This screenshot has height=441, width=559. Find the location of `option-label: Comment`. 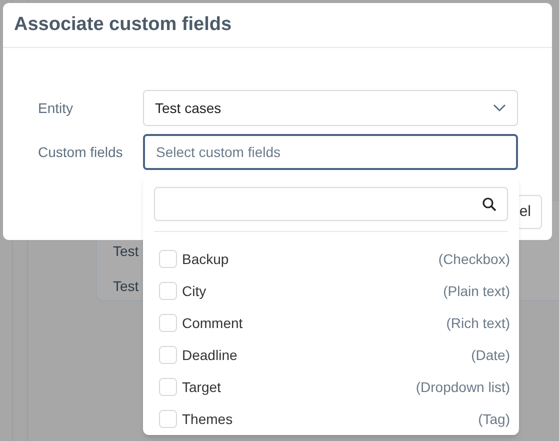

option-label: Comment is located at coordinates (314, 323).